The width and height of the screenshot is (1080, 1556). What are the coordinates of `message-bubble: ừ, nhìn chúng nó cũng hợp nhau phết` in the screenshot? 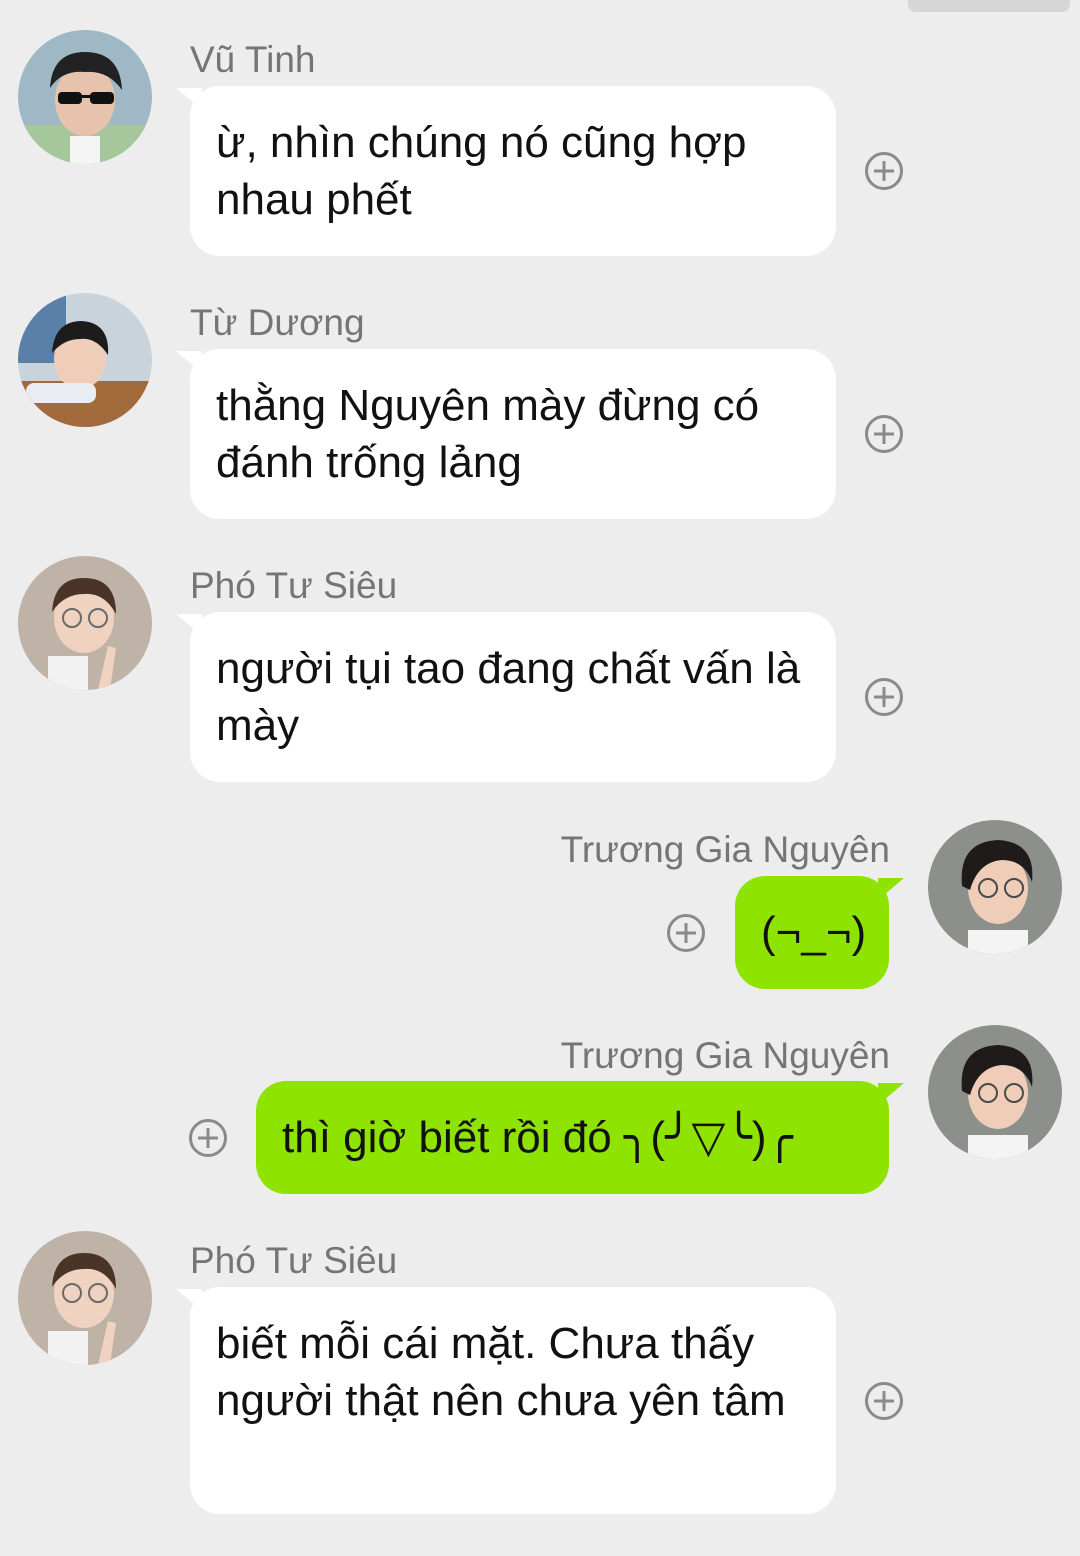 It's located at (513, 171).